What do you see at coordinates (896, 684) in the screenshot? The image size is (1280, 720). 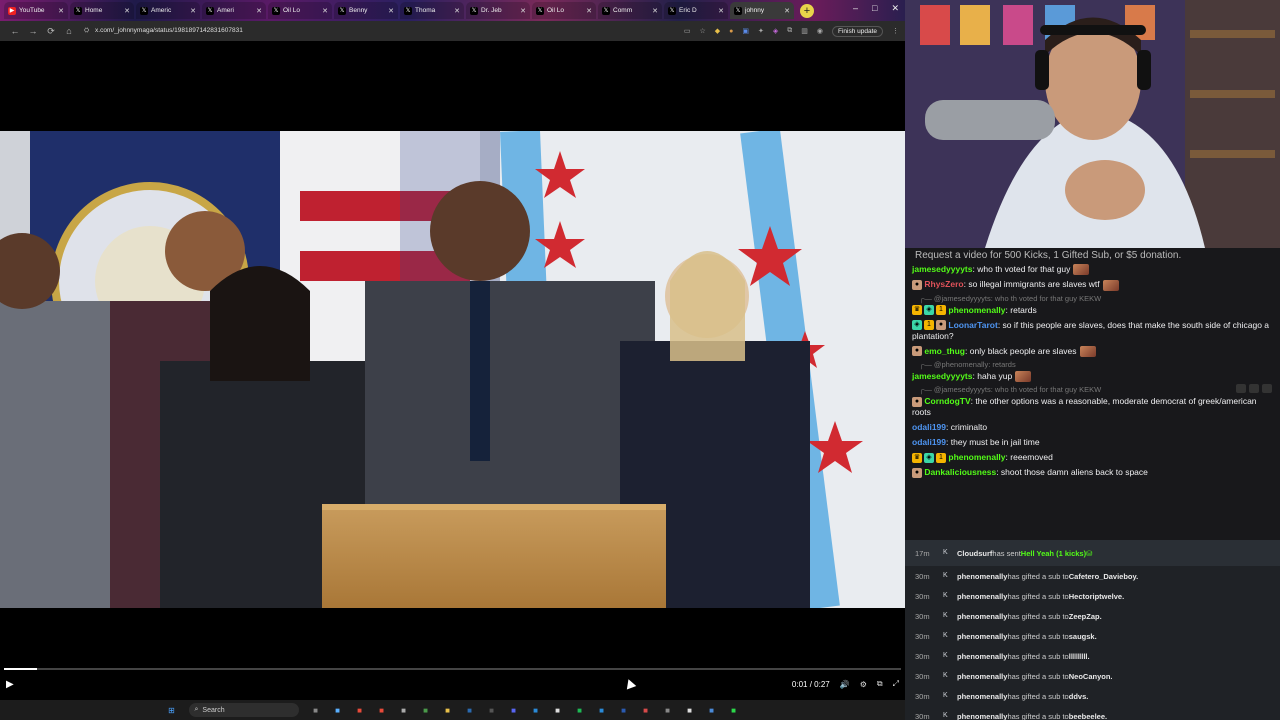 I see `fullscreen-icon: ⤢` at bounding box center [896, 684].